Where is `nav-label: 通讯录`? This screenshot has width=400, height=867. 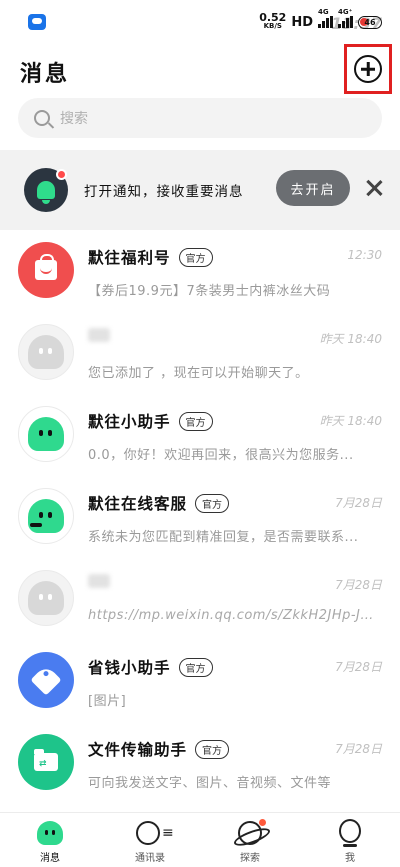
nav-label: 通讯录 is located at coordinates (150, 858).